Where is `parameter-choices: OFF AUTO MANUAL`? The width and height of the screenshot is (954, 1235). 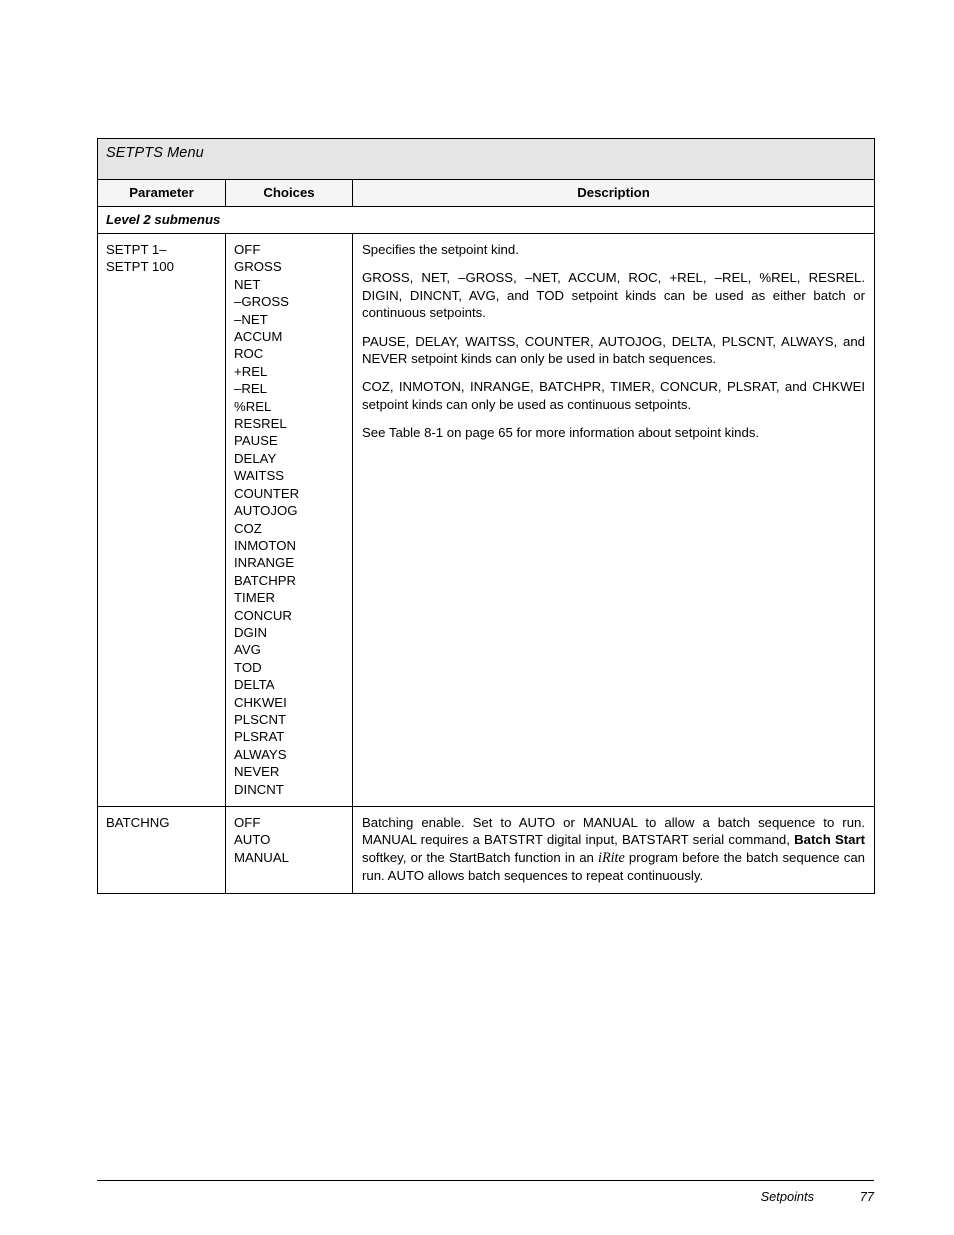
parameter-choices: OFF AUTO MANUAL is located at coordinates (289, 850).